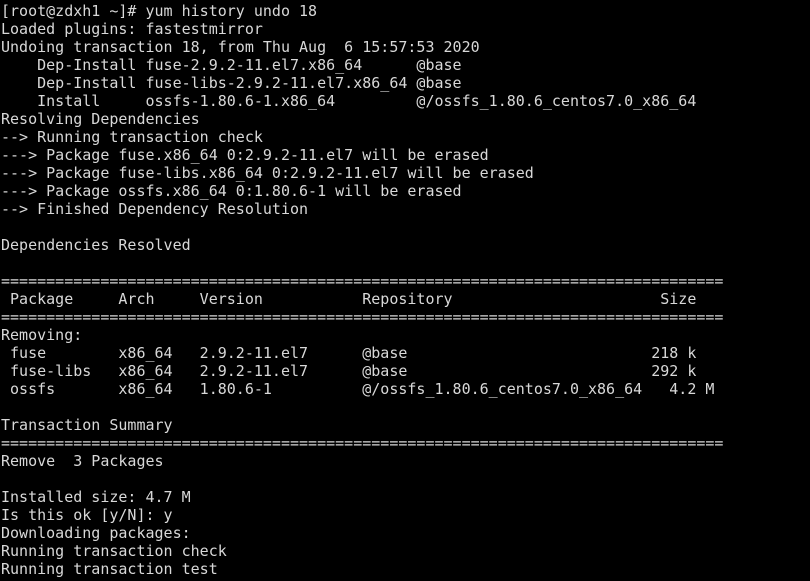 Image resolution: width=810 pixels, height=581 pixels. What do you see at coordinates (132, 137) in the screenshot?
I see `output-line: --> Running transaction check` at bounding box center [132, 137].